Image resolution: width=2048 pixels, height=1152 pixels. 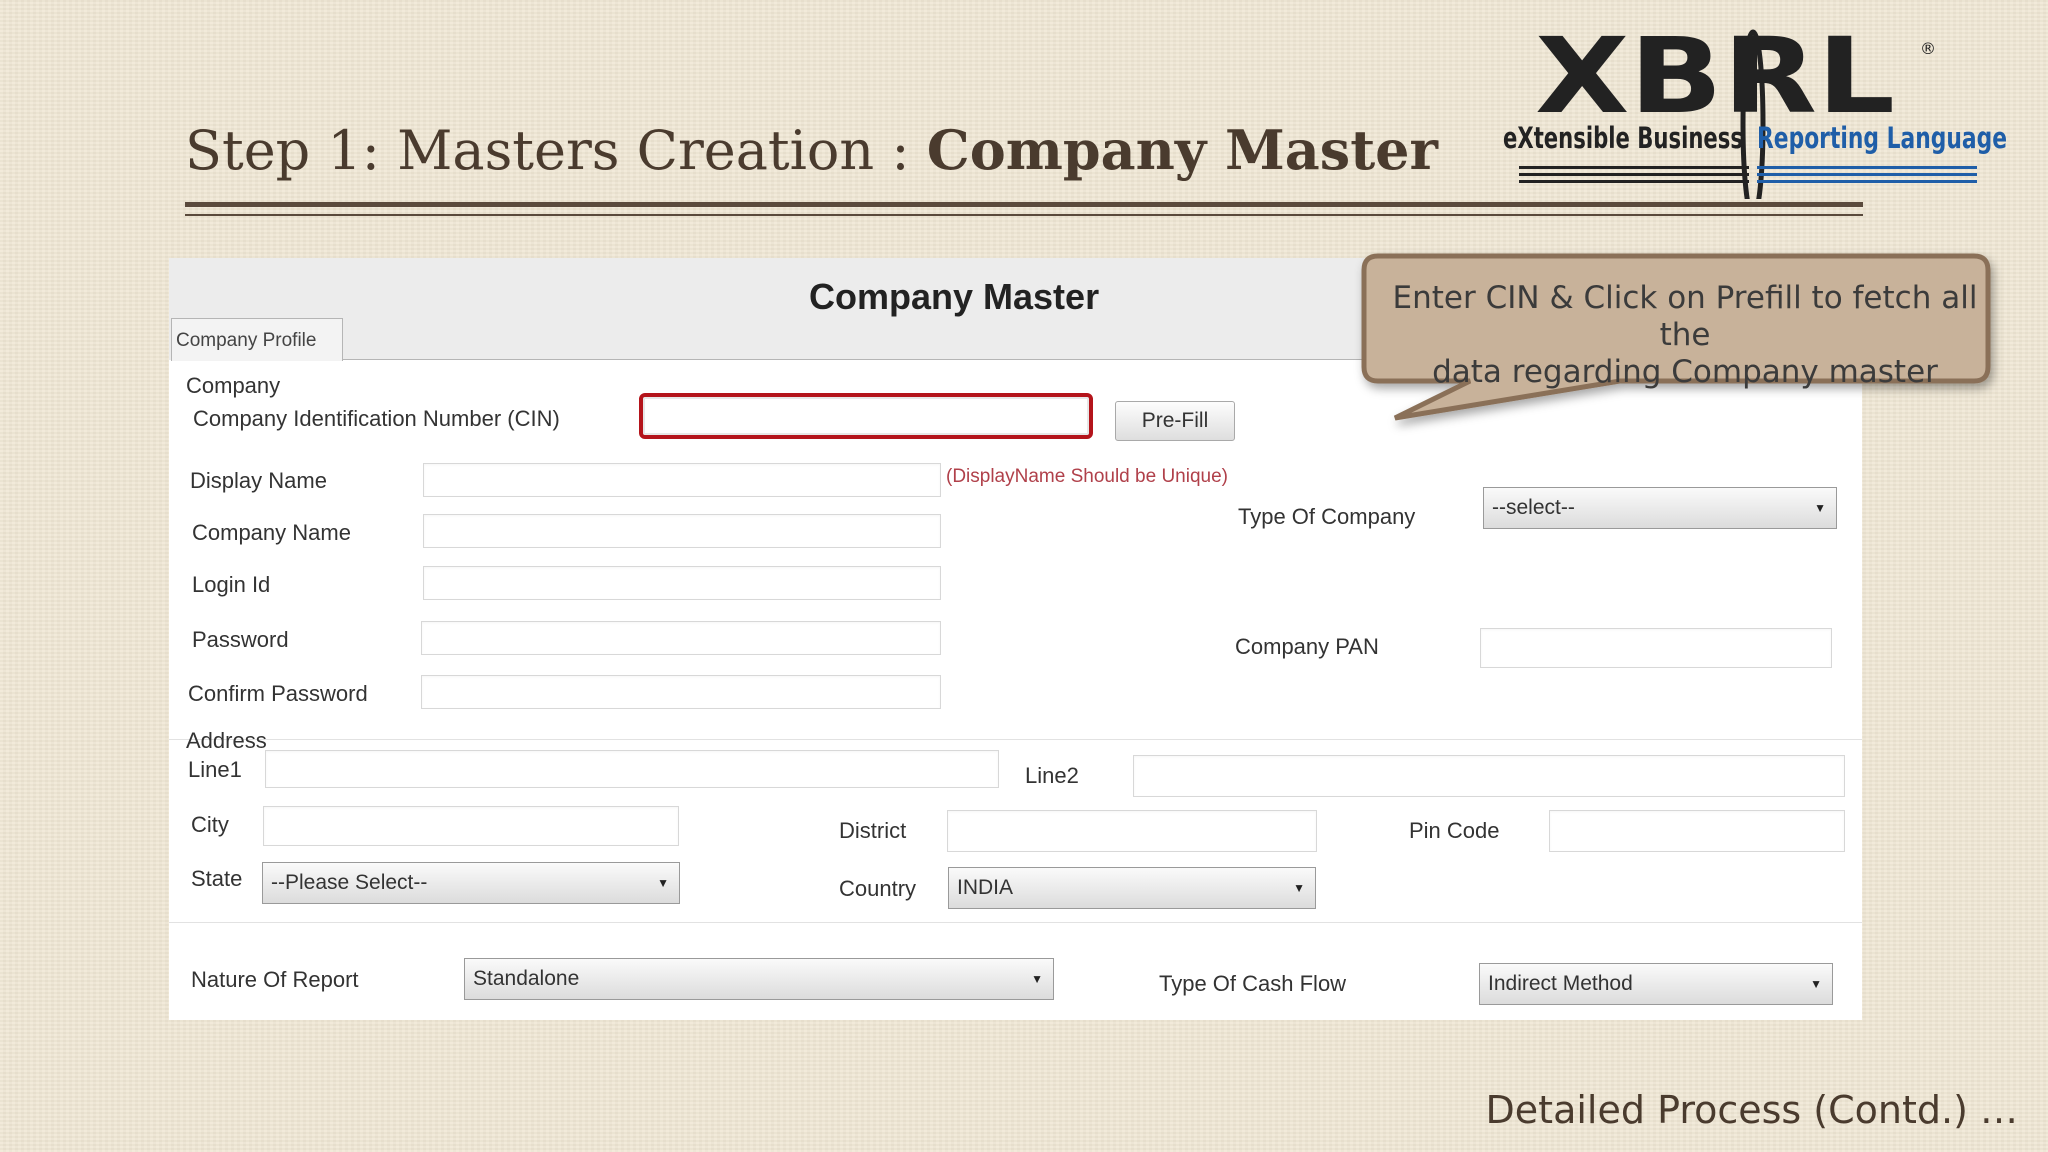 What do you see at coordinates (1024, 215) in the screenshot?
I see `title-rule-thin` at bounding box center [1024, 215].